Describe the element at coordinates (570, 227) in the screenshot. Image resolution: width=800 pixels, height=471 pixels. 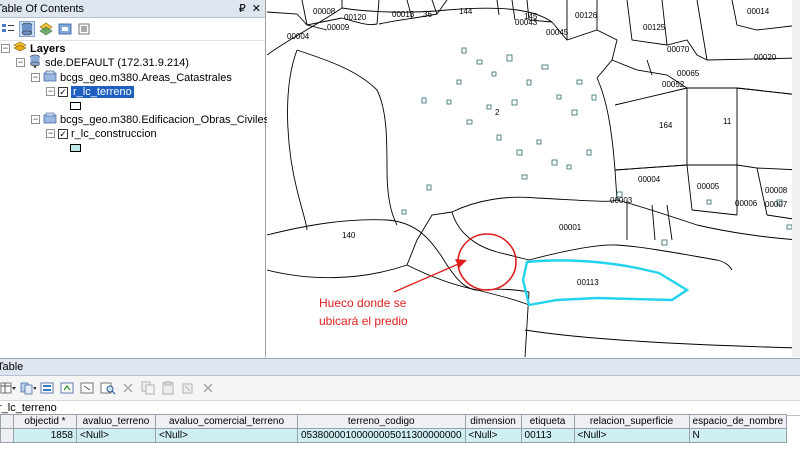
I see `parcel-label: 00001` at that location.